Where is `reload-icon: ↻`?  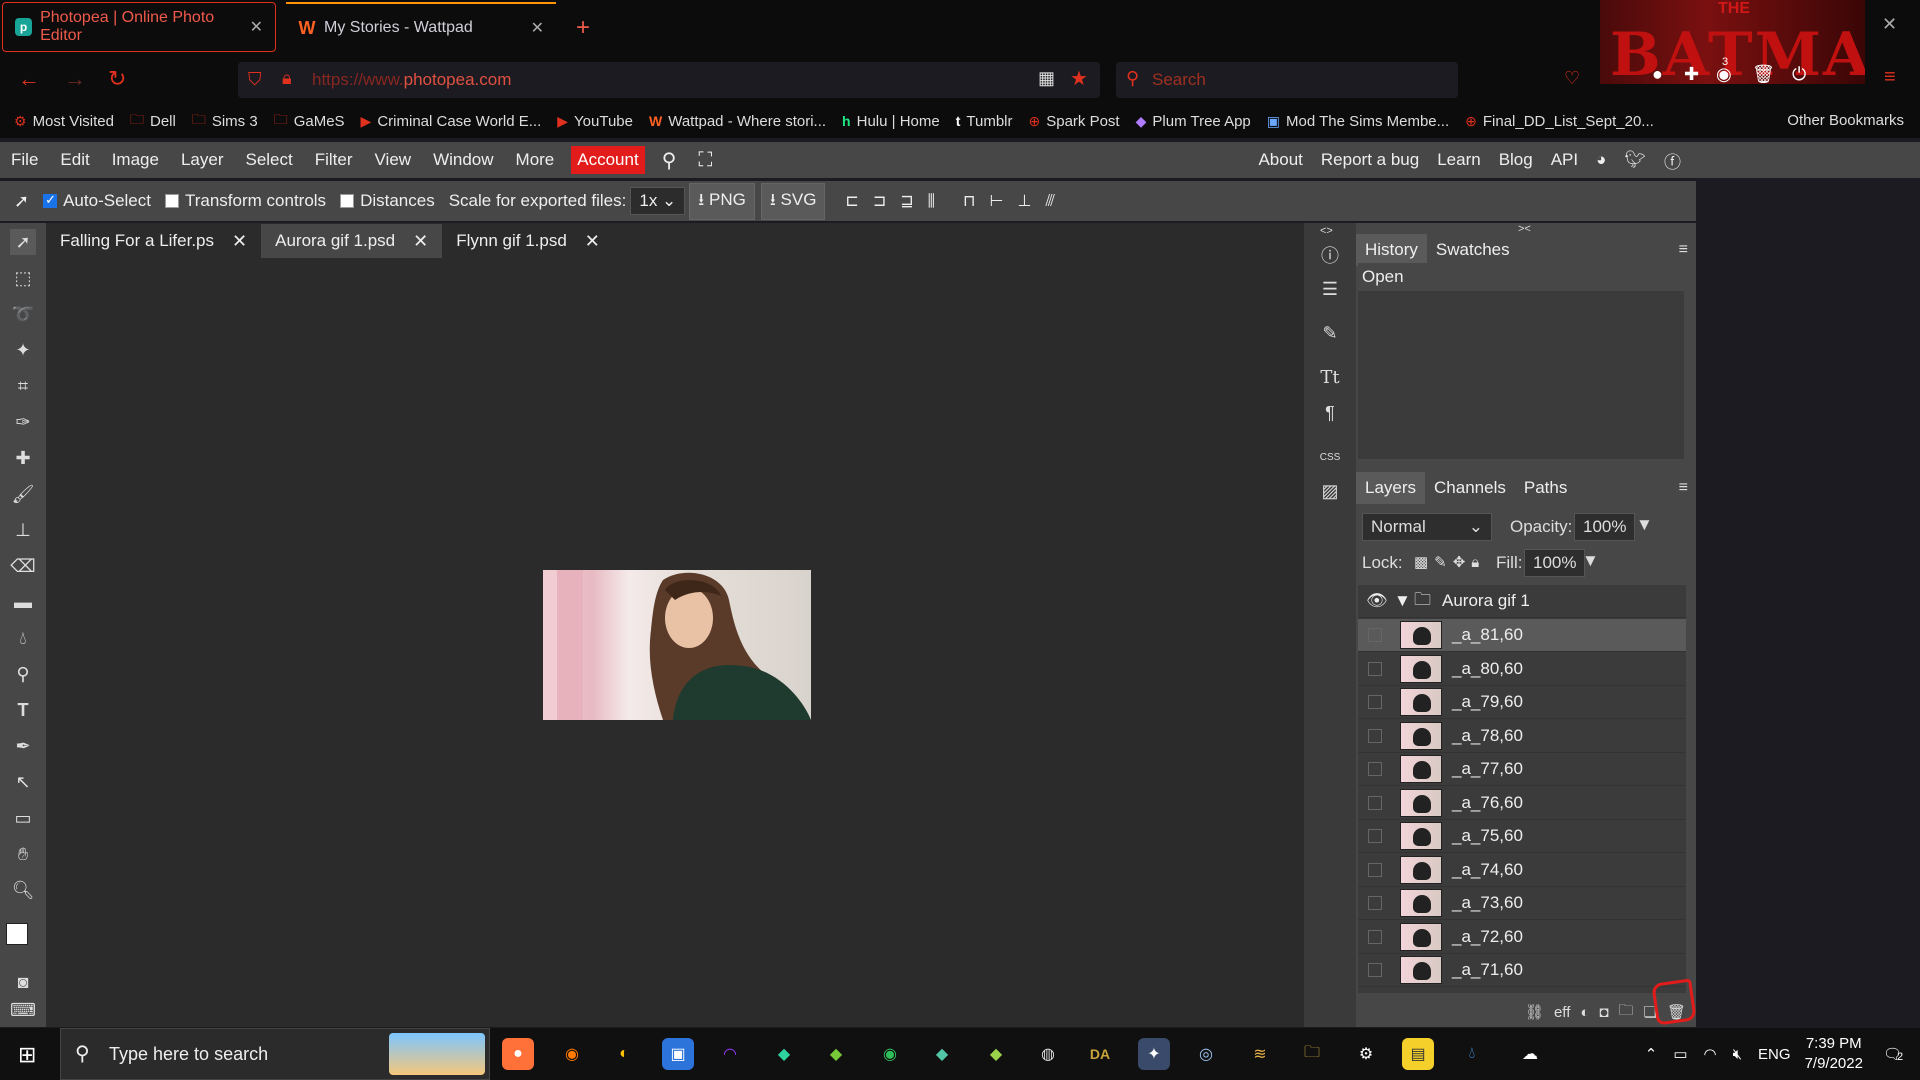
reload-icon: ↻ is located at coordinates (117, 79).